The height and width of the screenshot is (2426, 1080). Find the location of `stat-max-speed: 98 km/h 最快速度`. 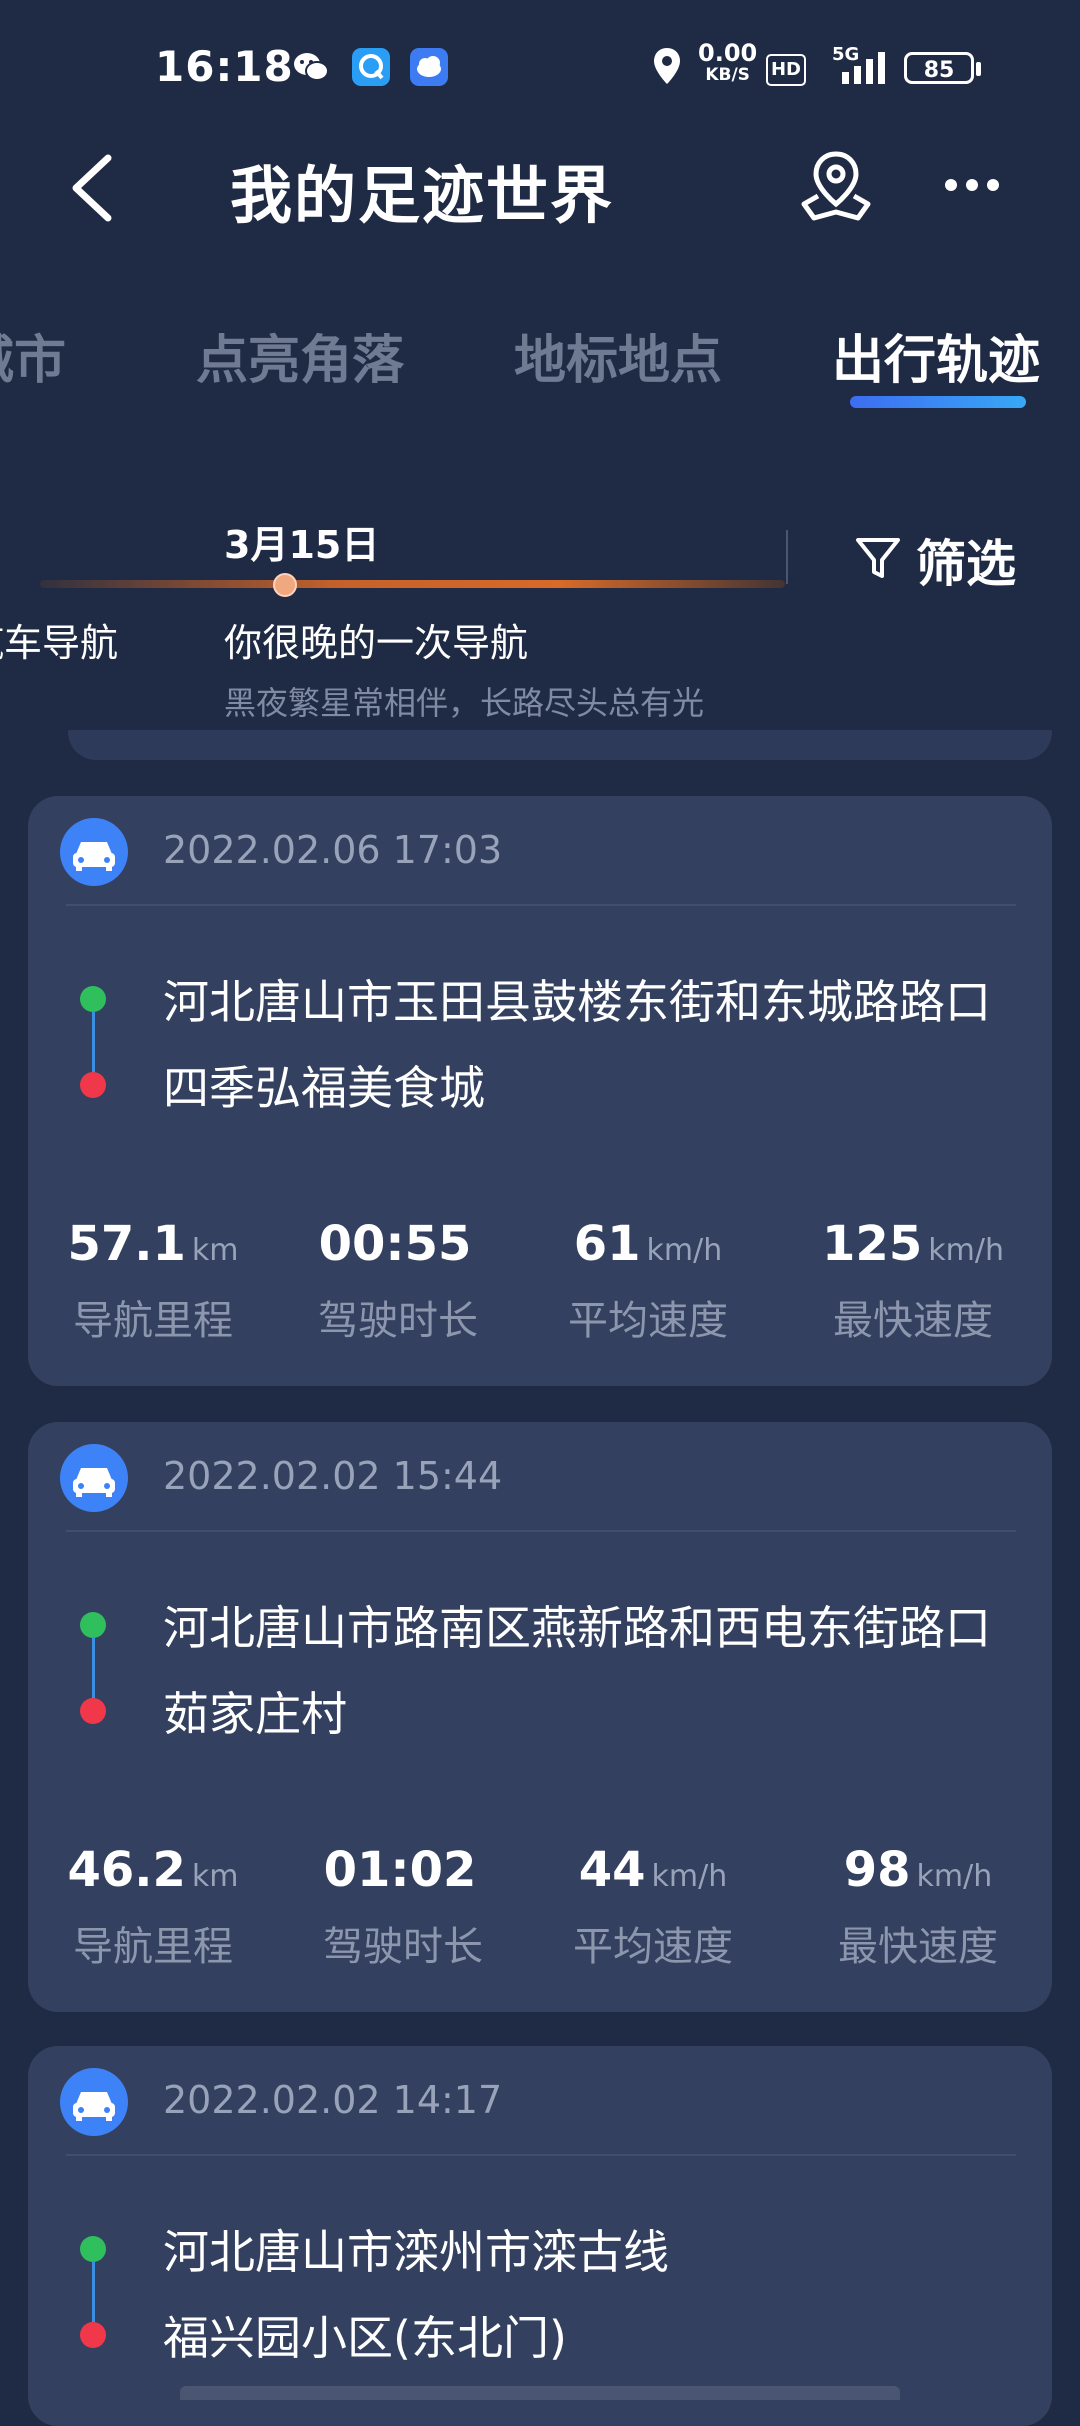

stat-max-speed: 98 km/h 最快速度 is located at coordinates (918, 1906).